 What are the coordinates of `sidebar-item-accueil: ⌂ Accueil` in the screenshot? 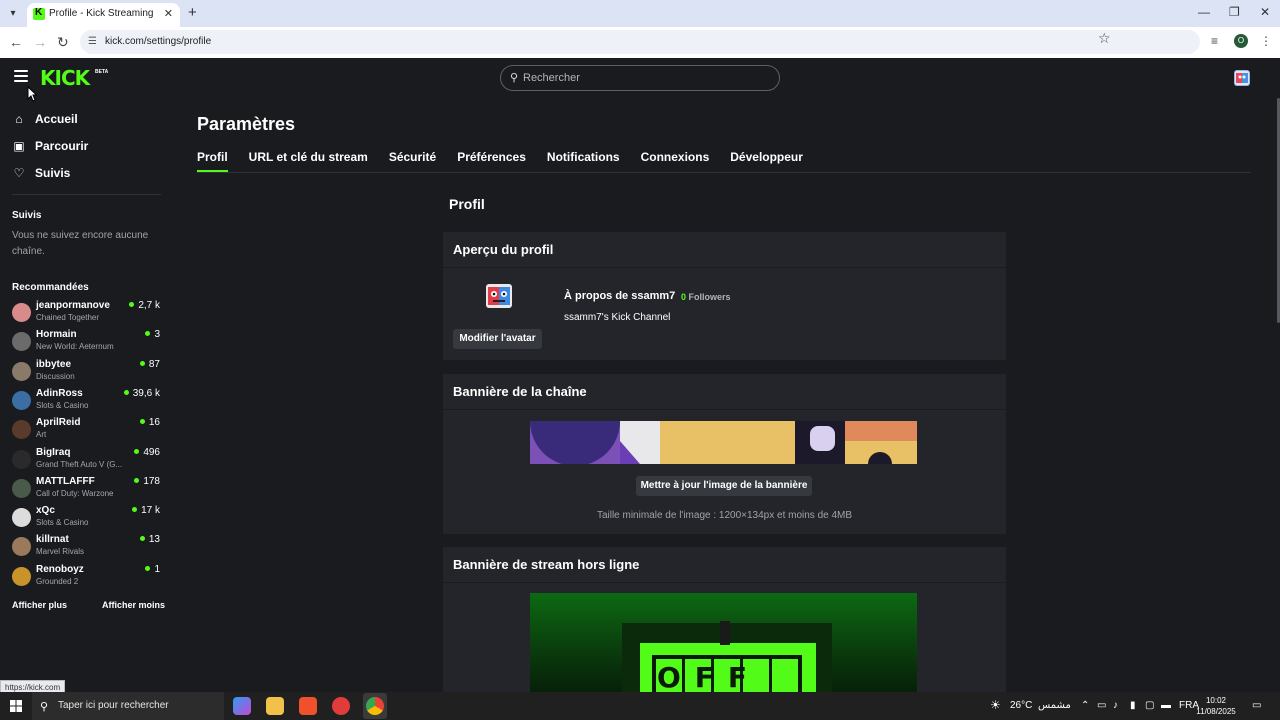 It's located at (44, 119).